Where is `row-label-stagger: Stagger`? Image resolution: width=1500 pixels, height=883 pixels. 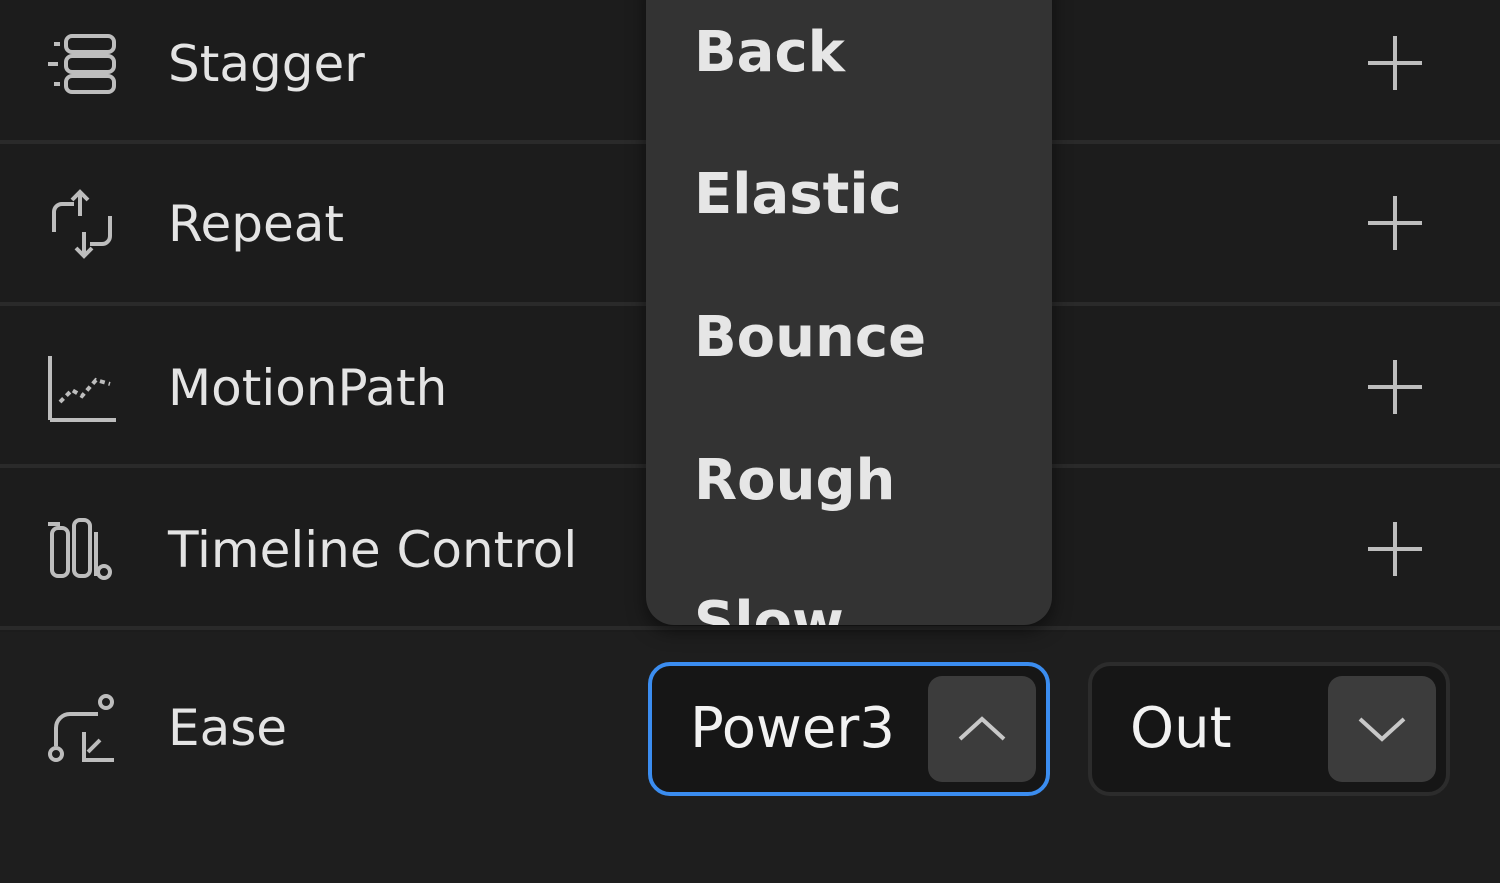 row-label-stagger: Stagger is located at coordinates (266, 64).